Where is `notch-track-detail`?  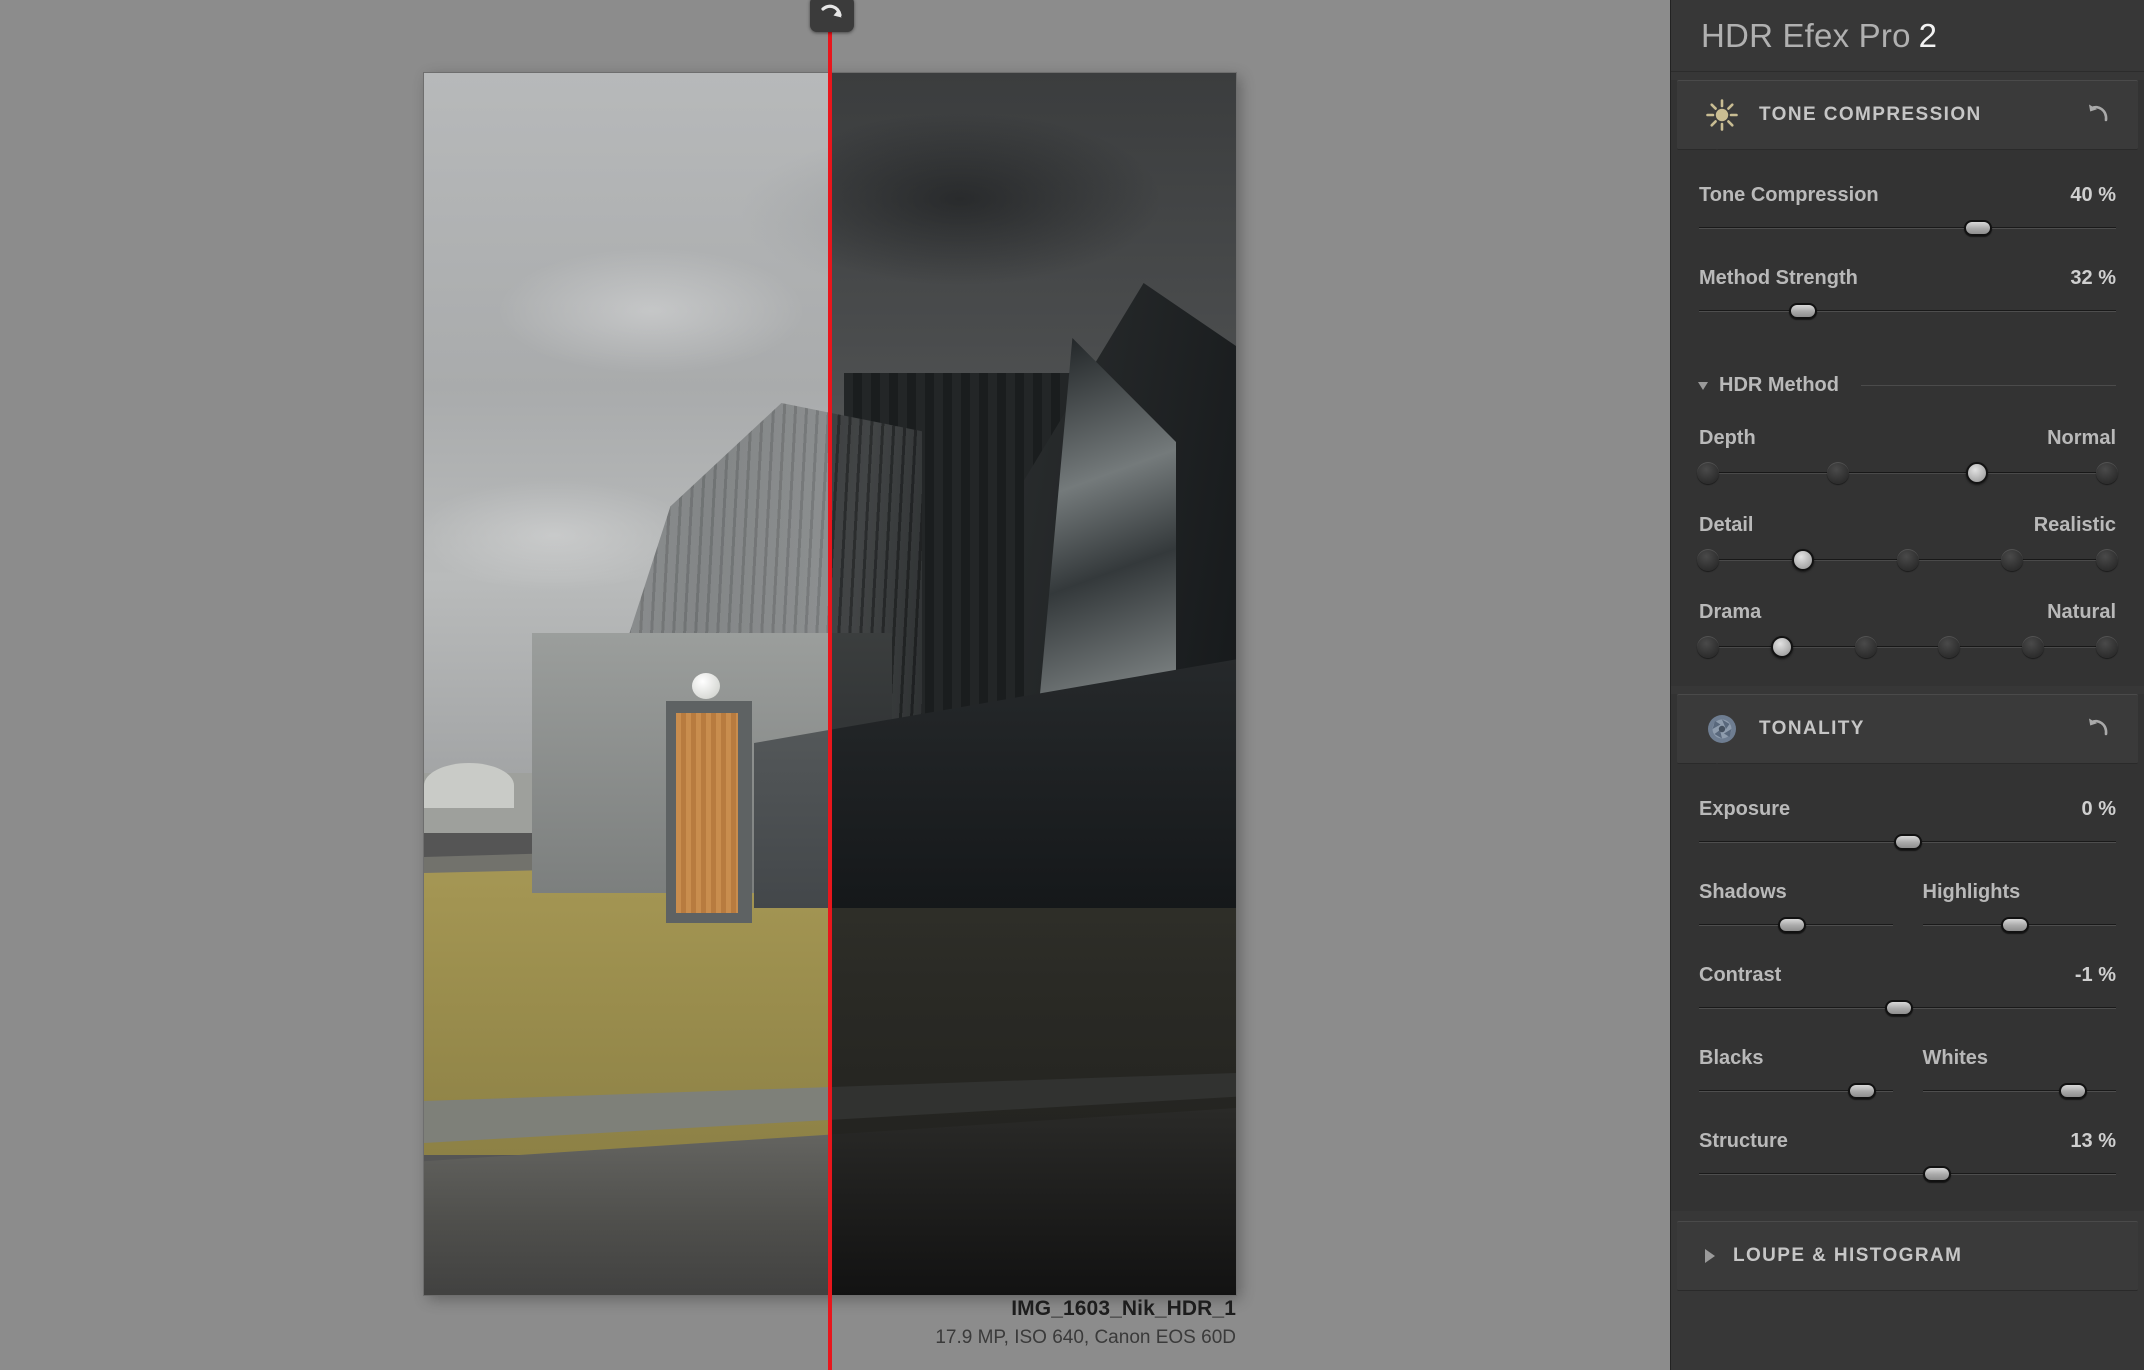
notch-track-detail is located at coordinates (1907, 560).